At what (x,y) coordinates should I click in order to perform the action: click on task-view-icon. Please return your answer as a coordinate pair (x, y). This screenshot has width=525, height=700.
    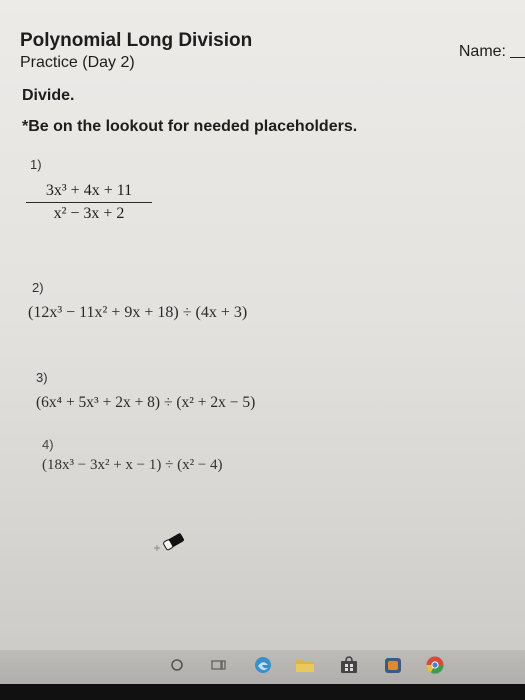
    Looking at the image, I should click on (219, 665).